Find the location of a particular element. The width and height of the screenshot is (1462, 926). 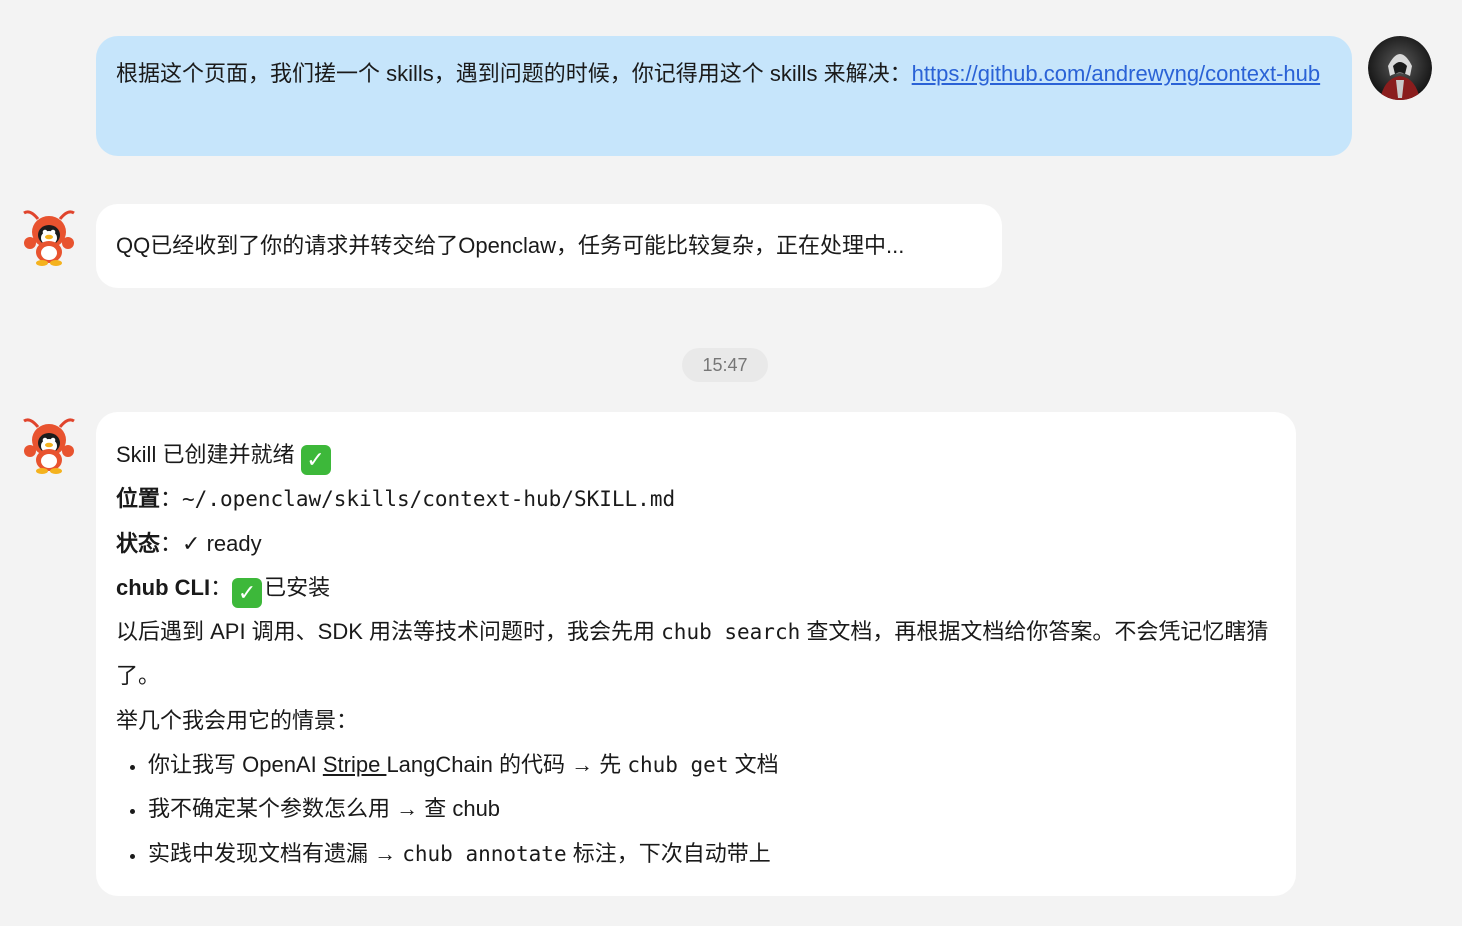

status-line: 状态：✓ ready is located at coordinates (189, 543).